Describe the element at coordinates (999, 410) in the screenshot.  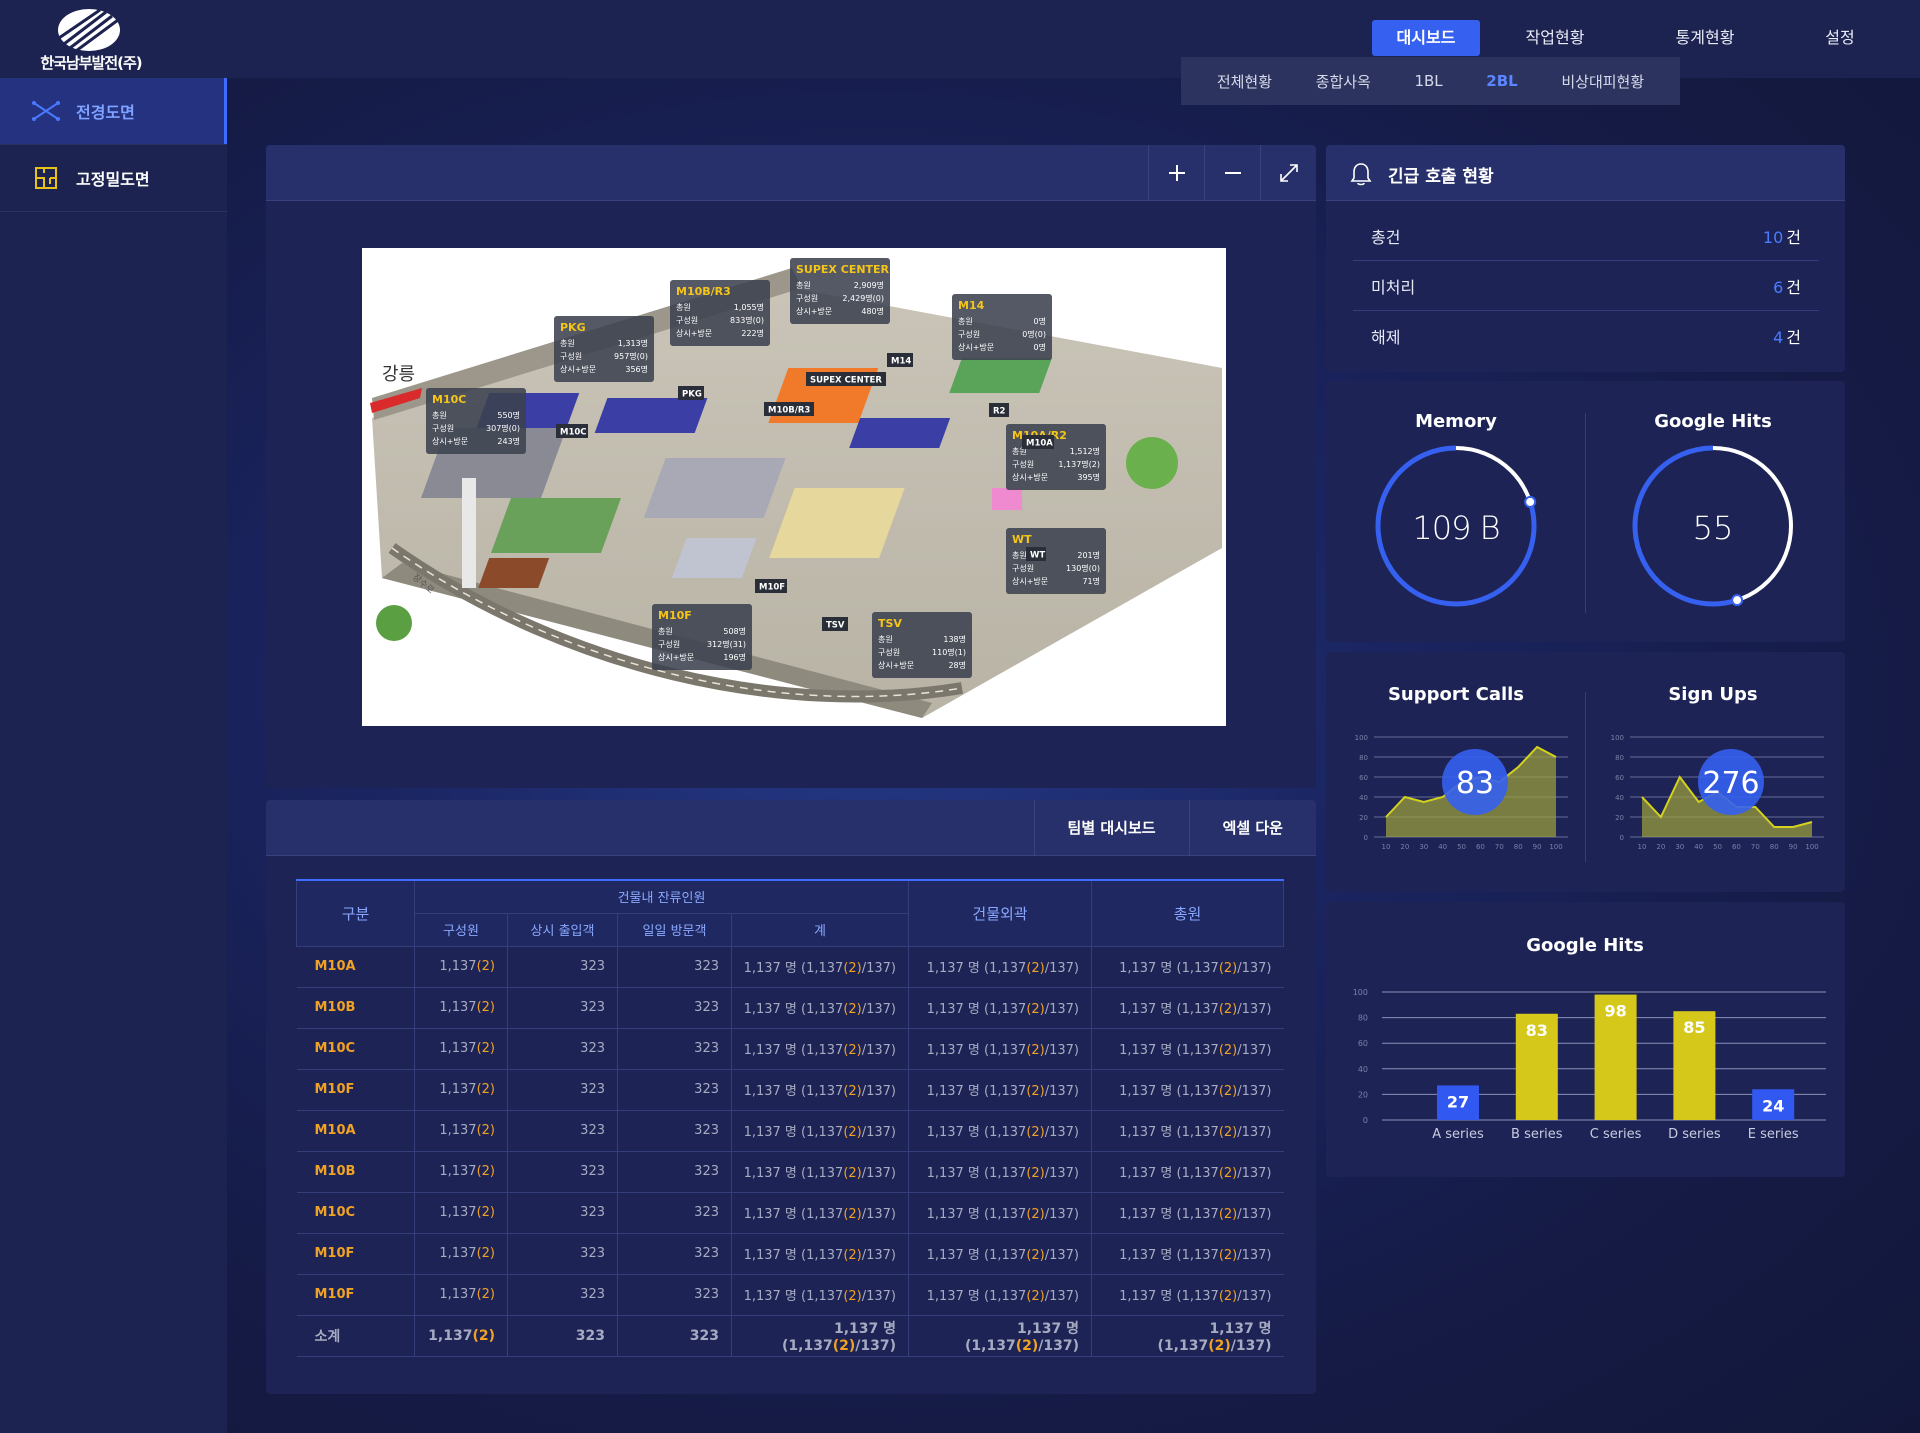
I see `building-tag-5: R2` at that location.